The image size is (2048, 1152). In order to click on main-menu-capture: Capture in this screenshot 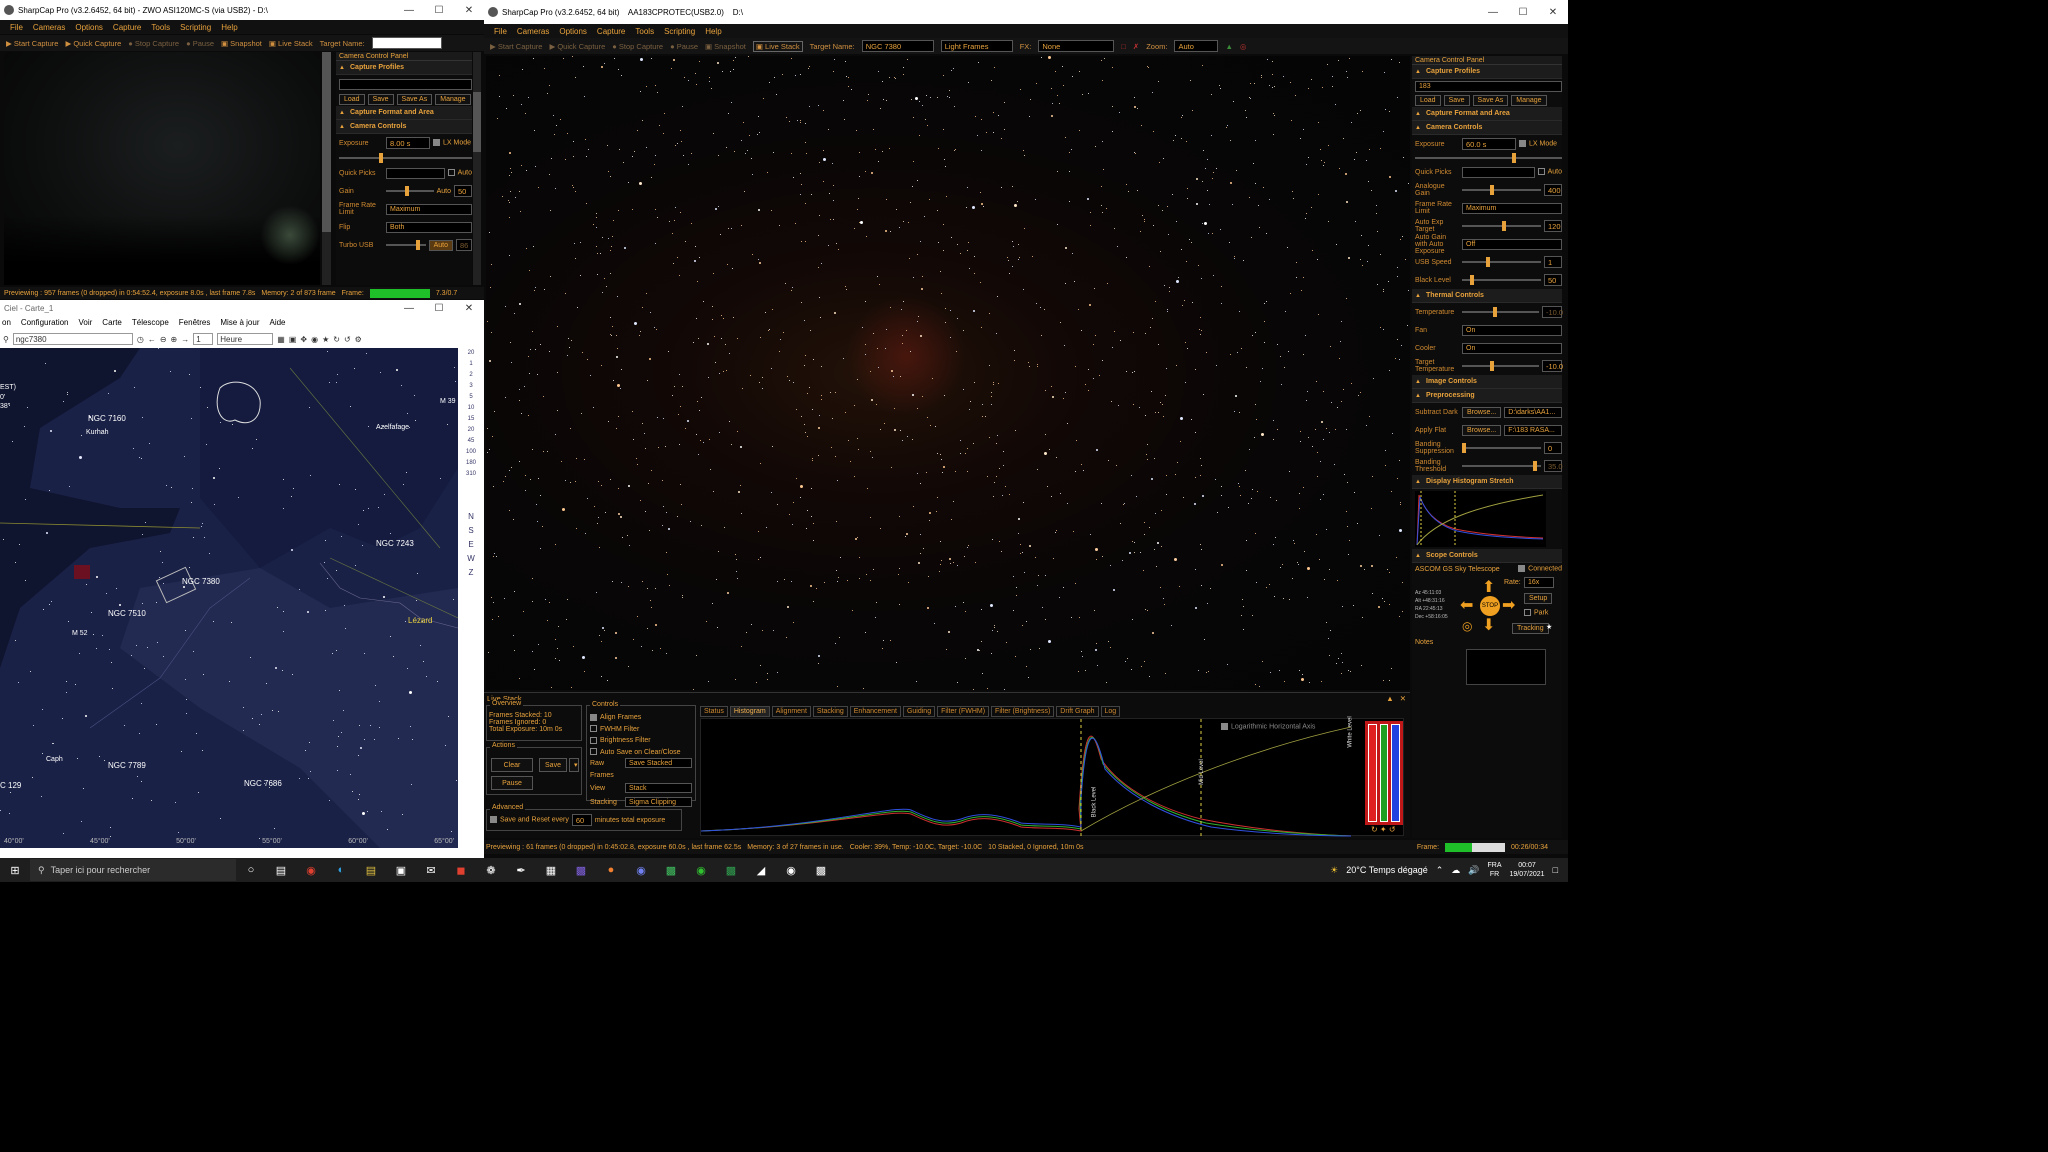, I will do `click(611, 31)`.